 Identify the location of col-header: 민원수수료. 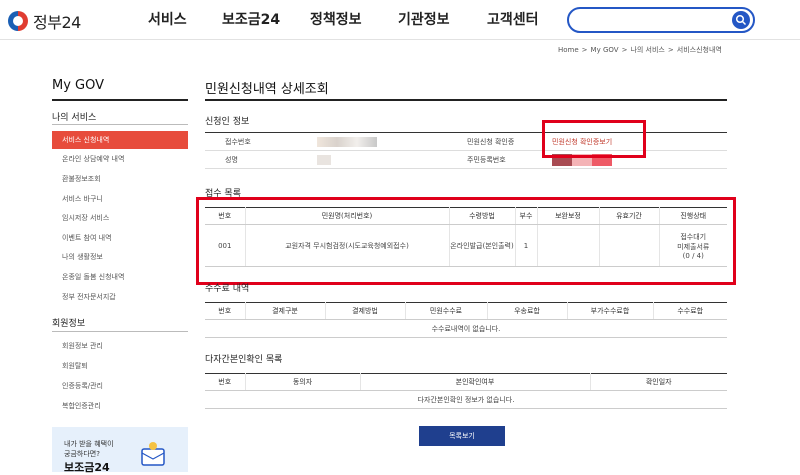
(446, 311).